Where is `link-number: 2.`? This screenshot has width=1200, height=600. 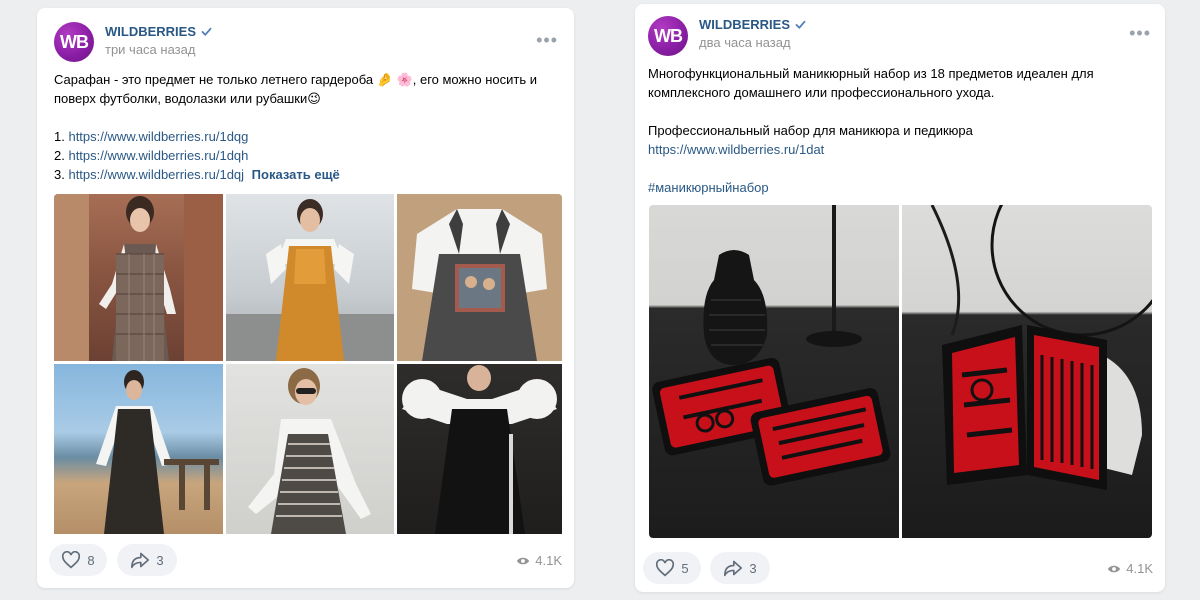
link-number: 2. is located at coordinates (59, 155).